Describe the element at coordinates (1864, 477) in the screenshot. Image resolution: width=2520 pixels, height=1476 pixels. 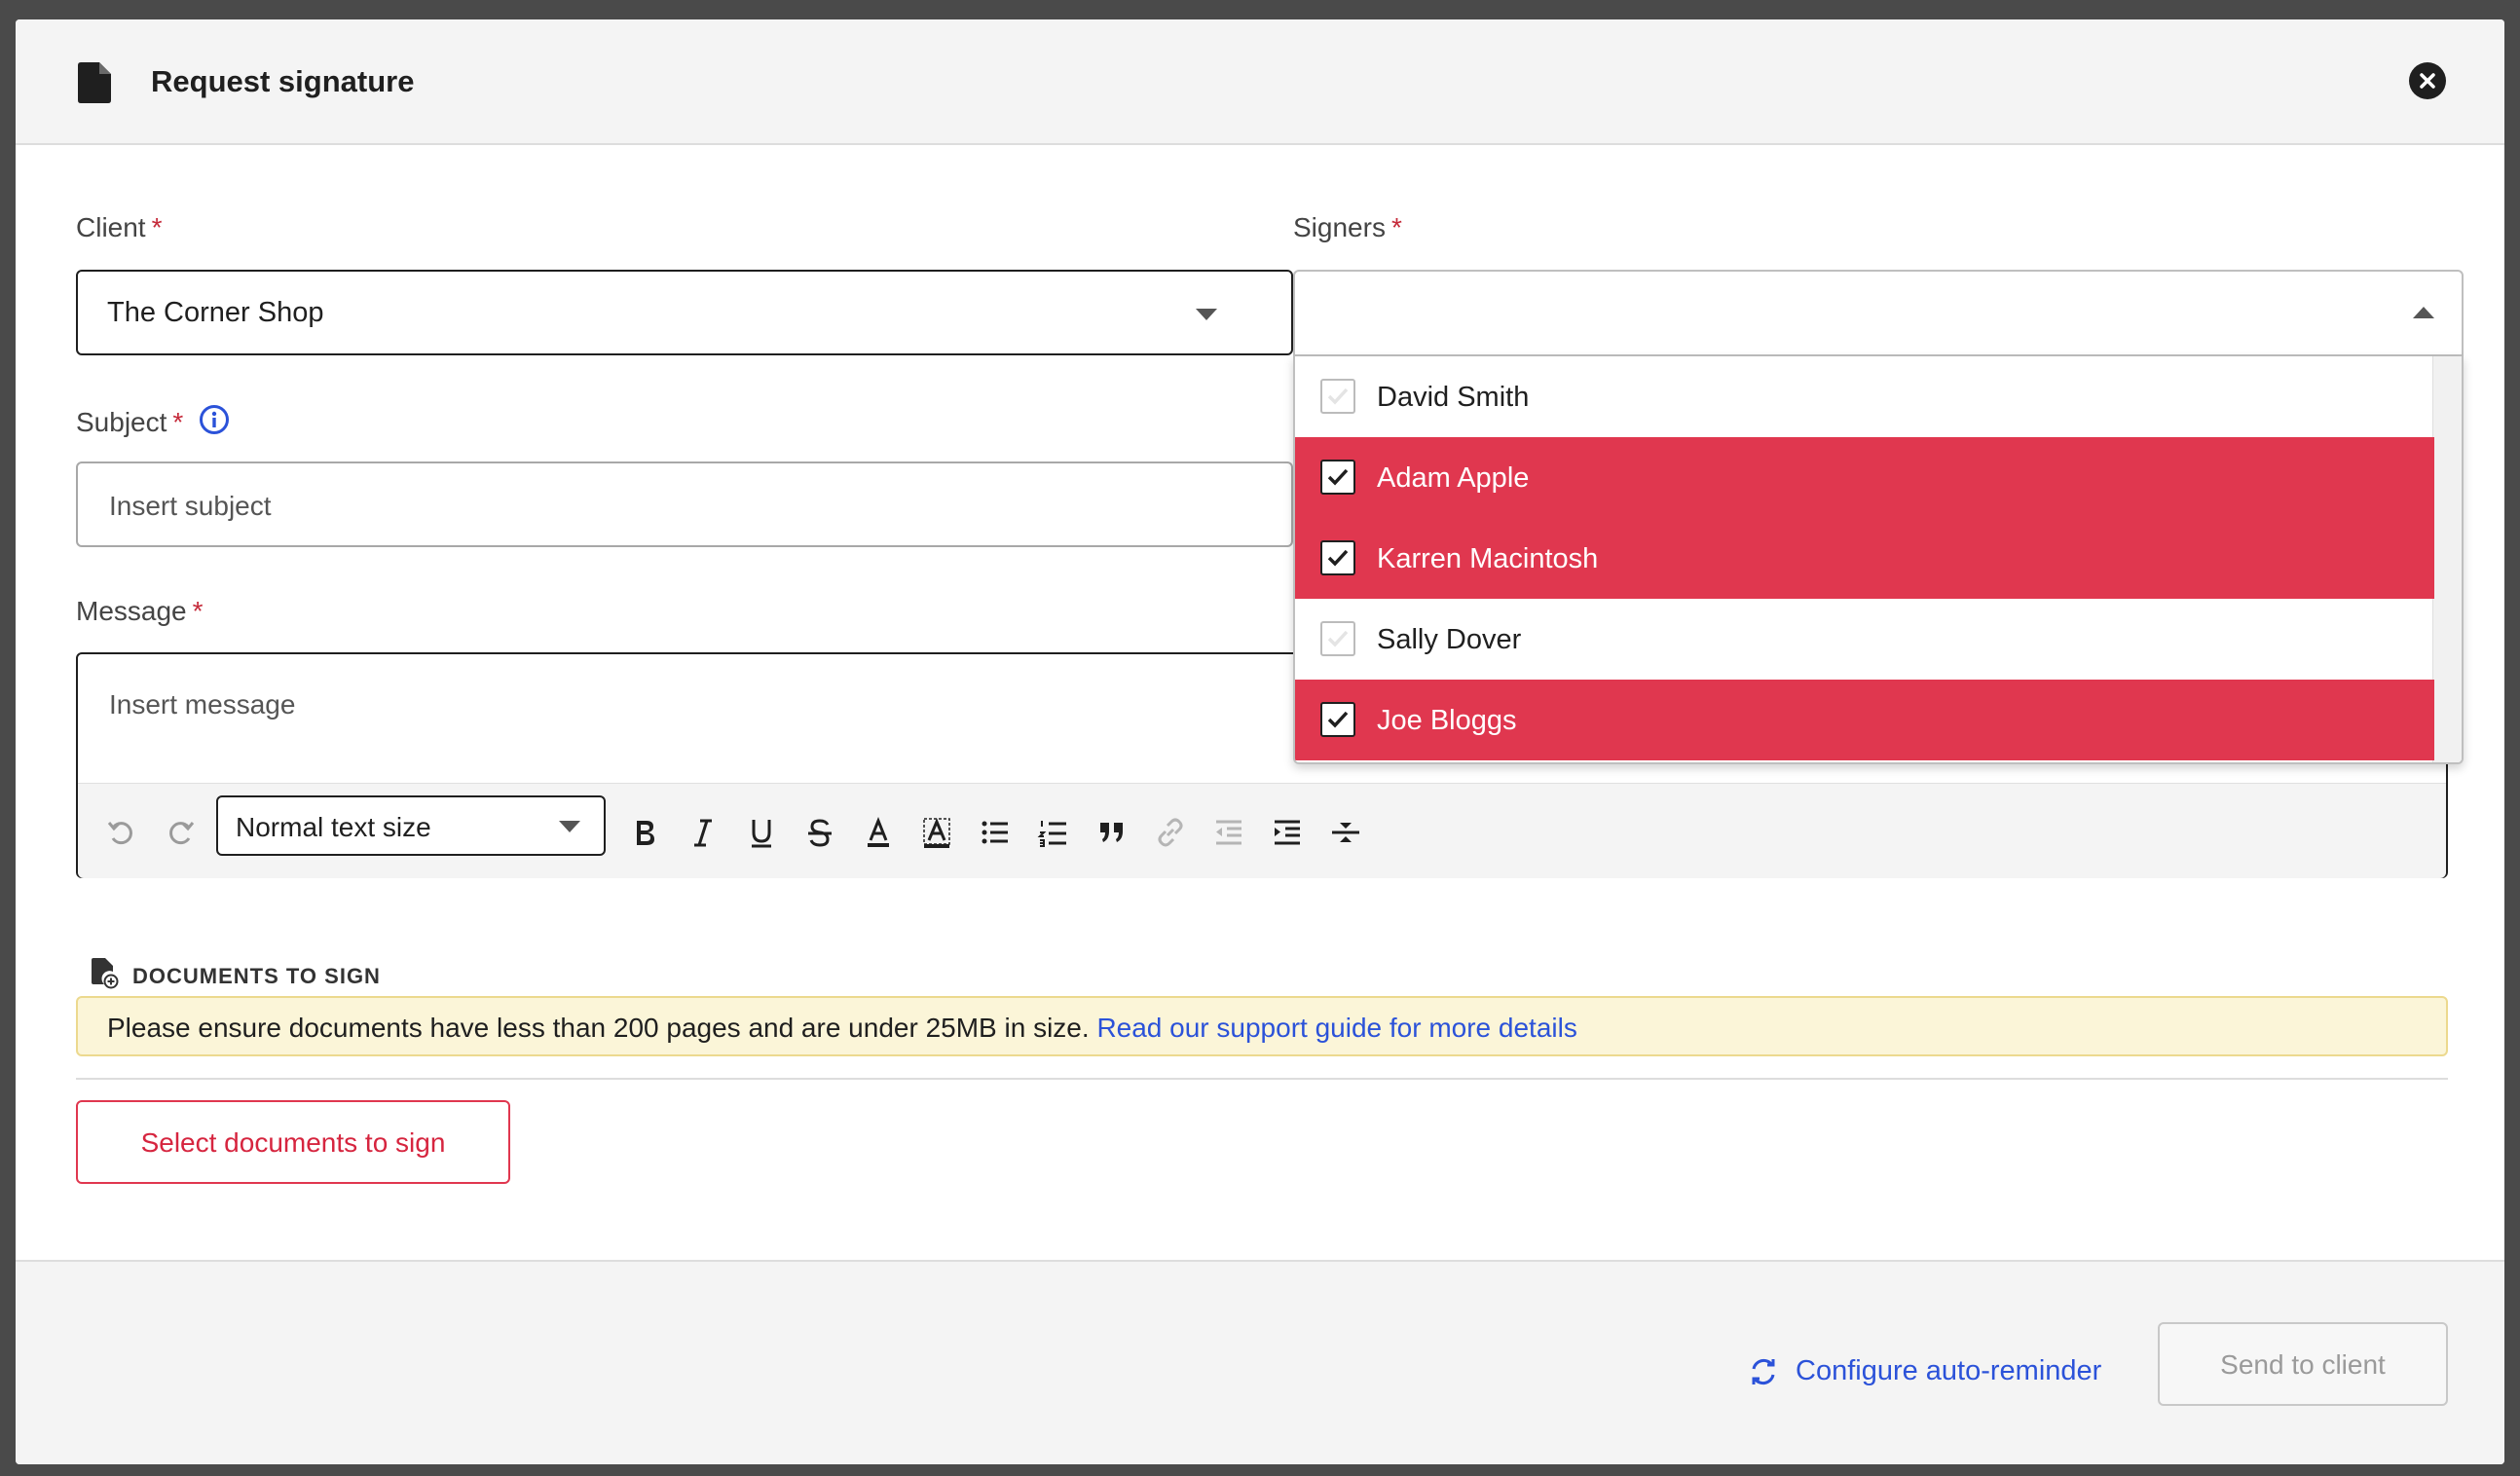
I see `signer-option: Adam Apple` at that location.